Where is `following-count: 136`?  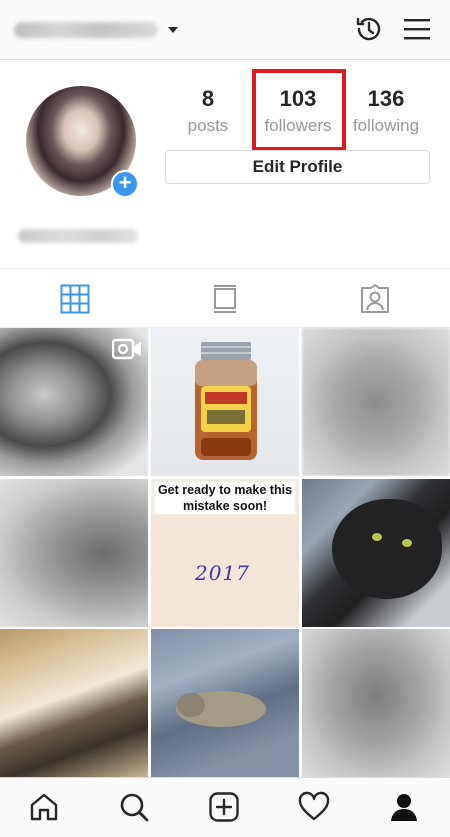 following-count: 136 is located at coordinates (386, 98).